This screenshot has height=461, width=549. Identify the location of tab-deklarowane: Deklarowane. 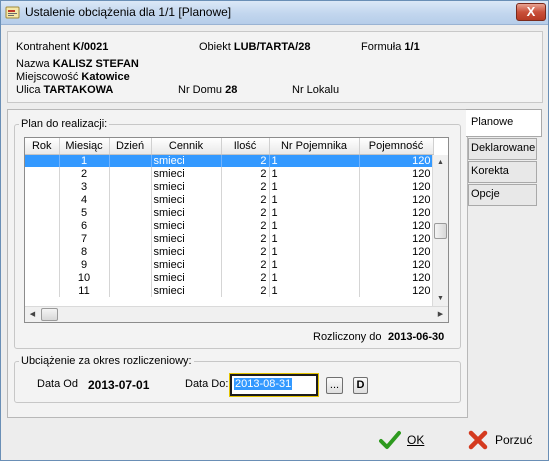
(502, 149).